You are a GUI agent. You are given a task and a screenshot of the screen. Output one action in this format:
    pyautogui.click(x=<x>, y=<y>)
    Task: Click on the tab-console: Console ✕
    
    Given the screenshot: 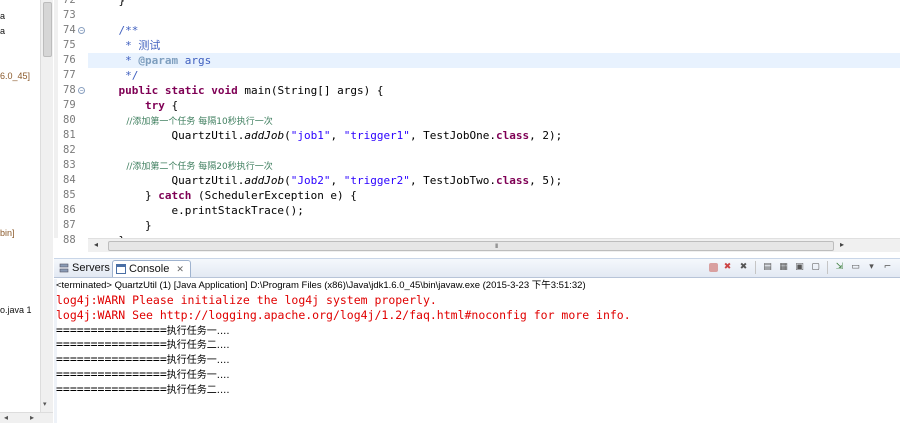 What is the action you would take?
    pyautogui.click(x=151, y=268)
    